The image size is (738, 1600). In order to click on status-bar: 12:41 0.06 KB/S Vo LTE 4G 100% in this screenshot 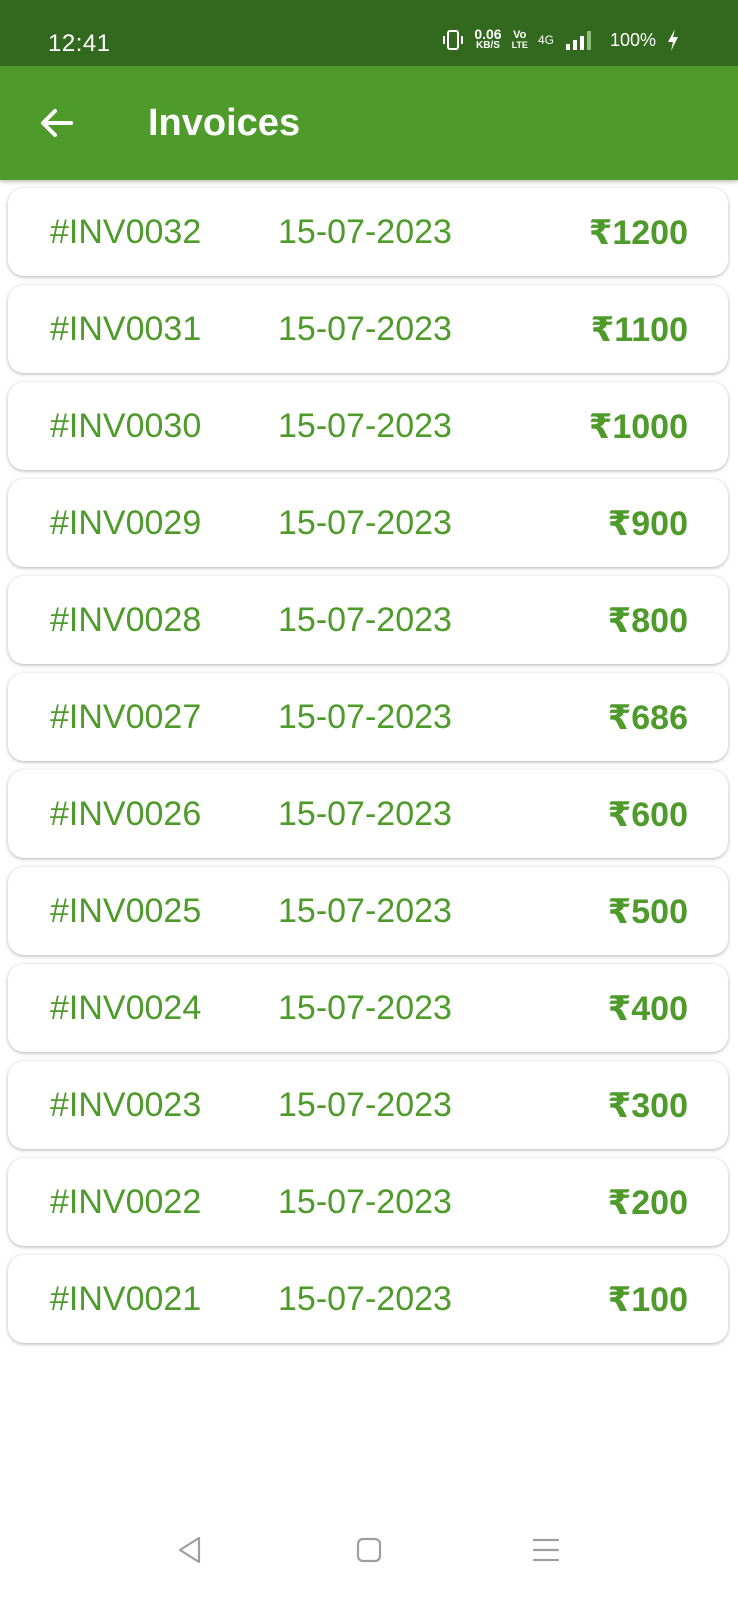, I will do `click(369, 33)`.